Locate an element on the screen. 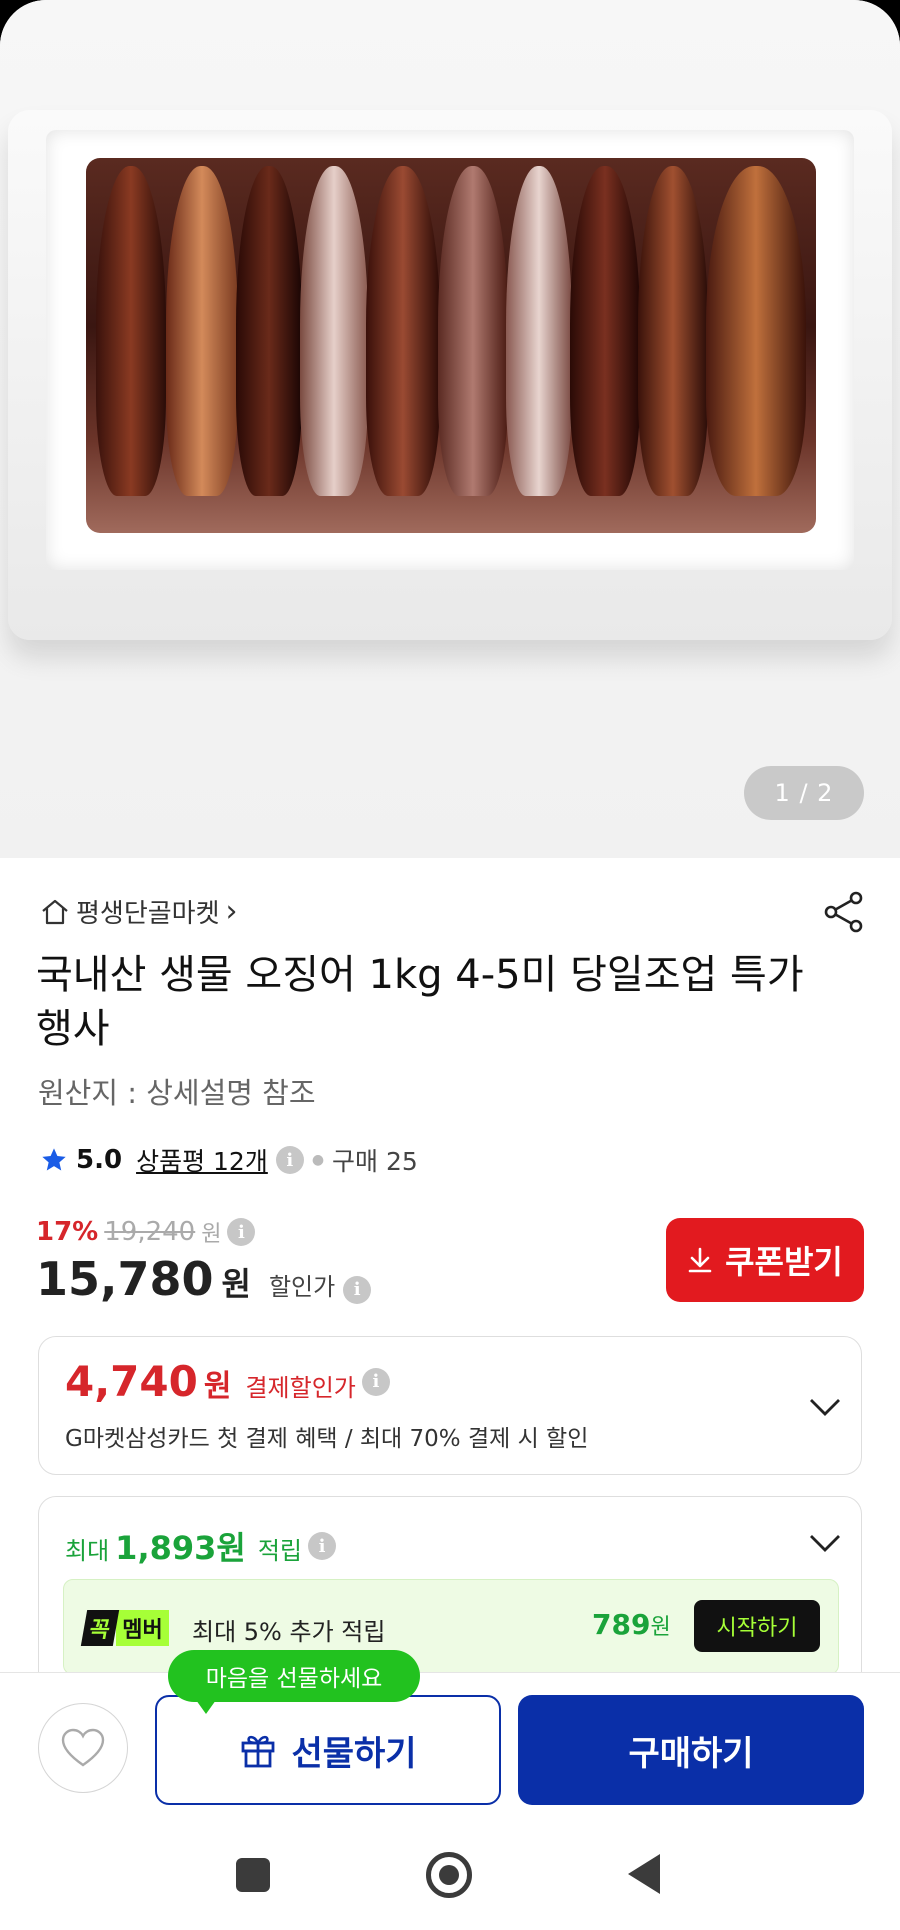 This screenshot has width=900, height=1930. seller-name: 평생단골마켓 is located at coordinates (148, 914).